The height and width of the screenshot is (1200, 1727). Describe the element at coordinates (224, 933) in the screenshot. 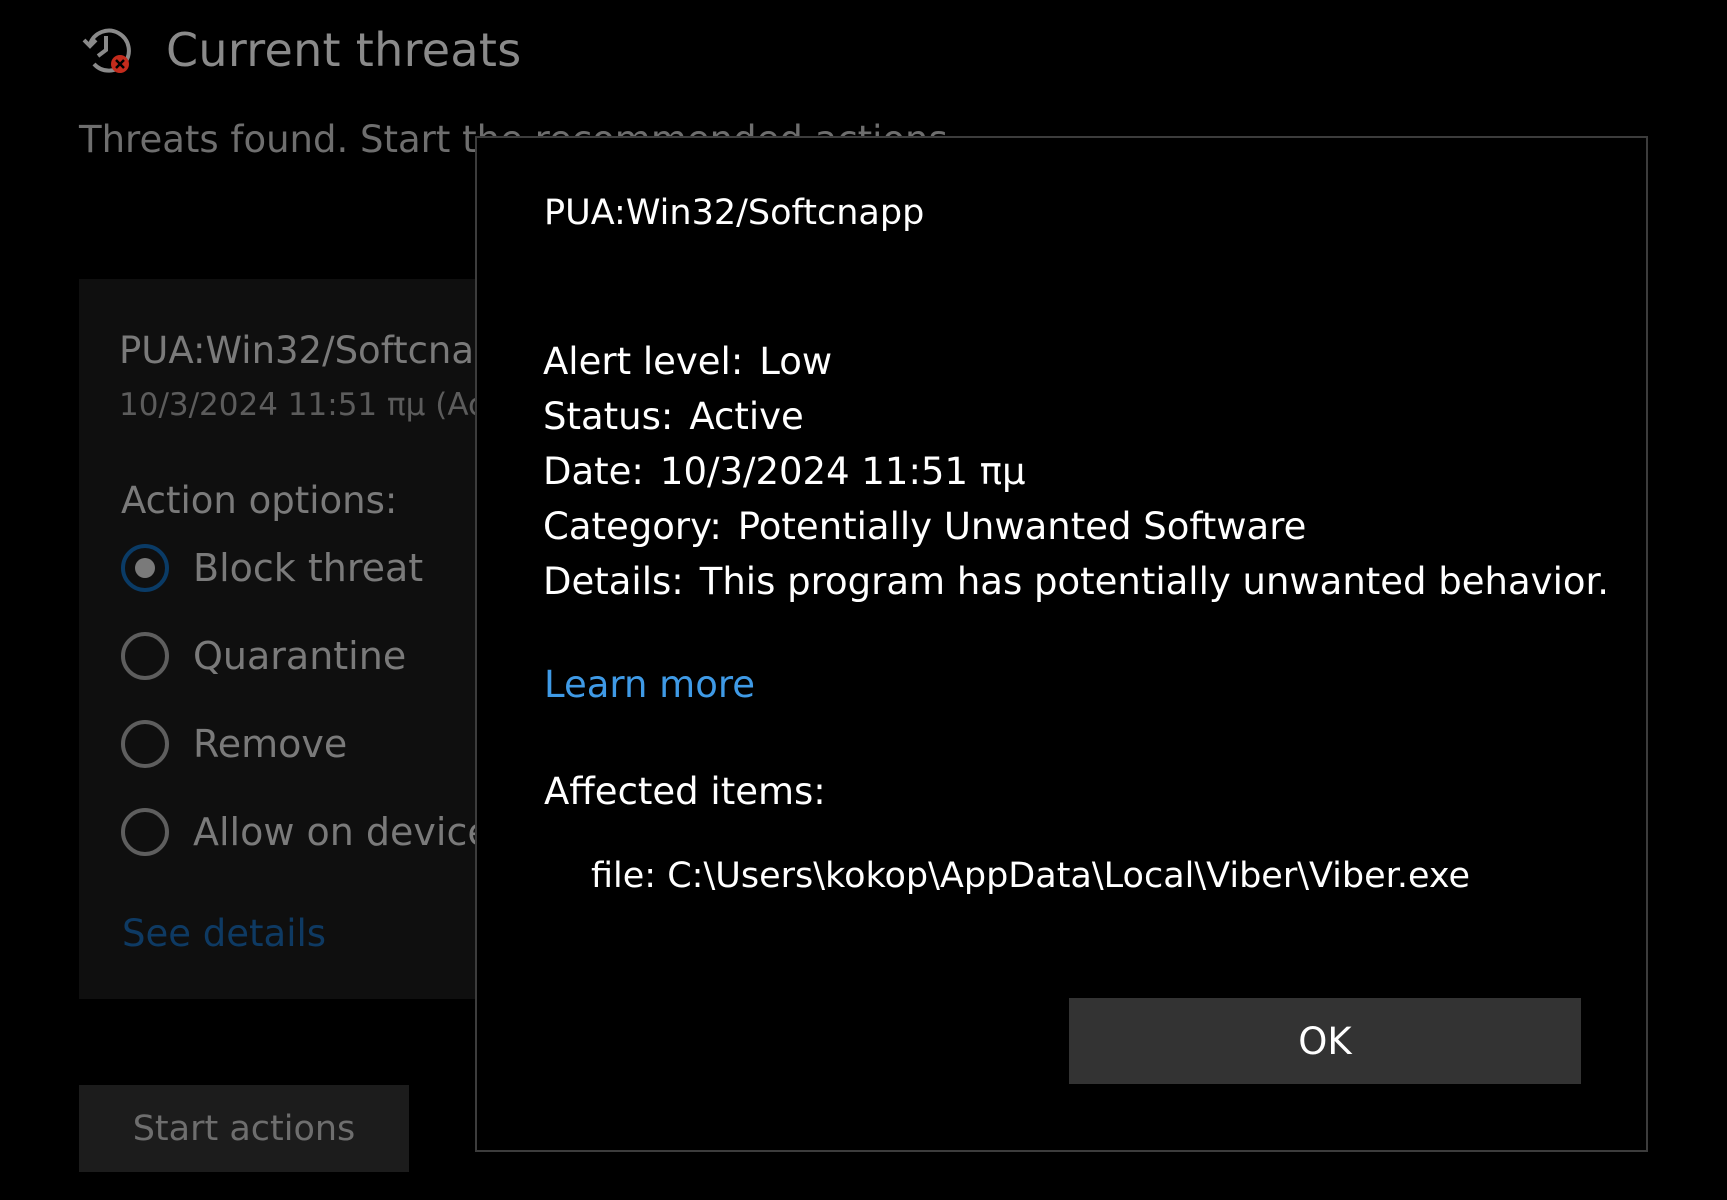

I see `see-details-link: See details` at that location.